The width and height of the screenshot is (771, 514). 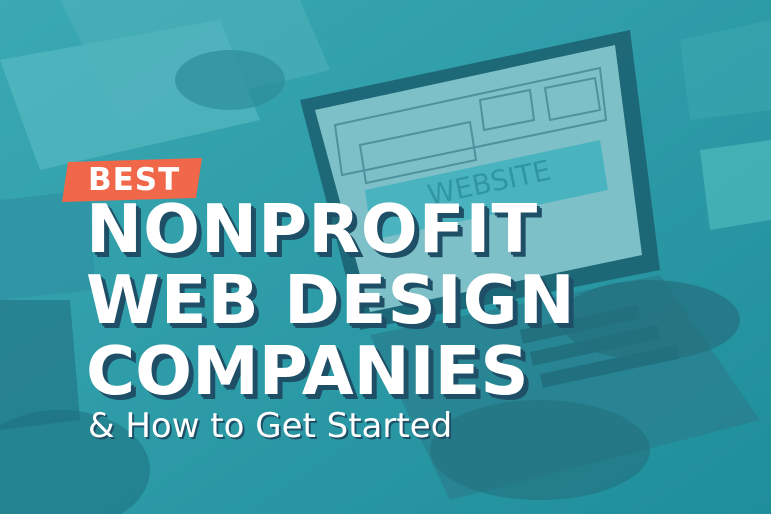 What do you see at coordinates (270, 426) in the screenshot?
I see `headline-subtitle: & How to Get Started` at bounding box center [270, 426].